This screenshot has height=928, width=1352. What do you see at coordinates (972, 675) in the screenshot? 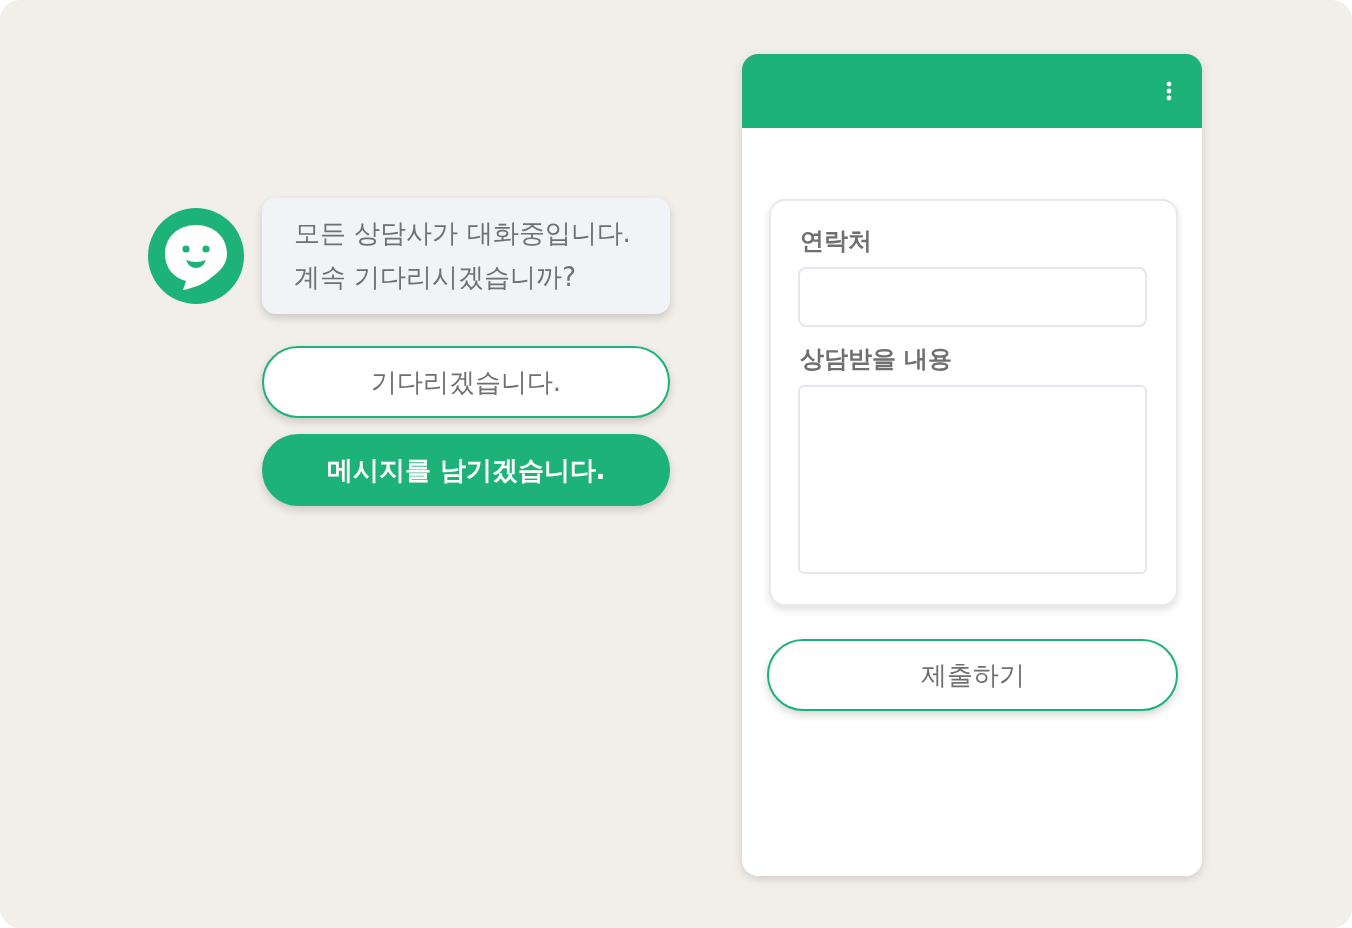
I see `submit-button: 제출하기` at bounding box center [972, 675].